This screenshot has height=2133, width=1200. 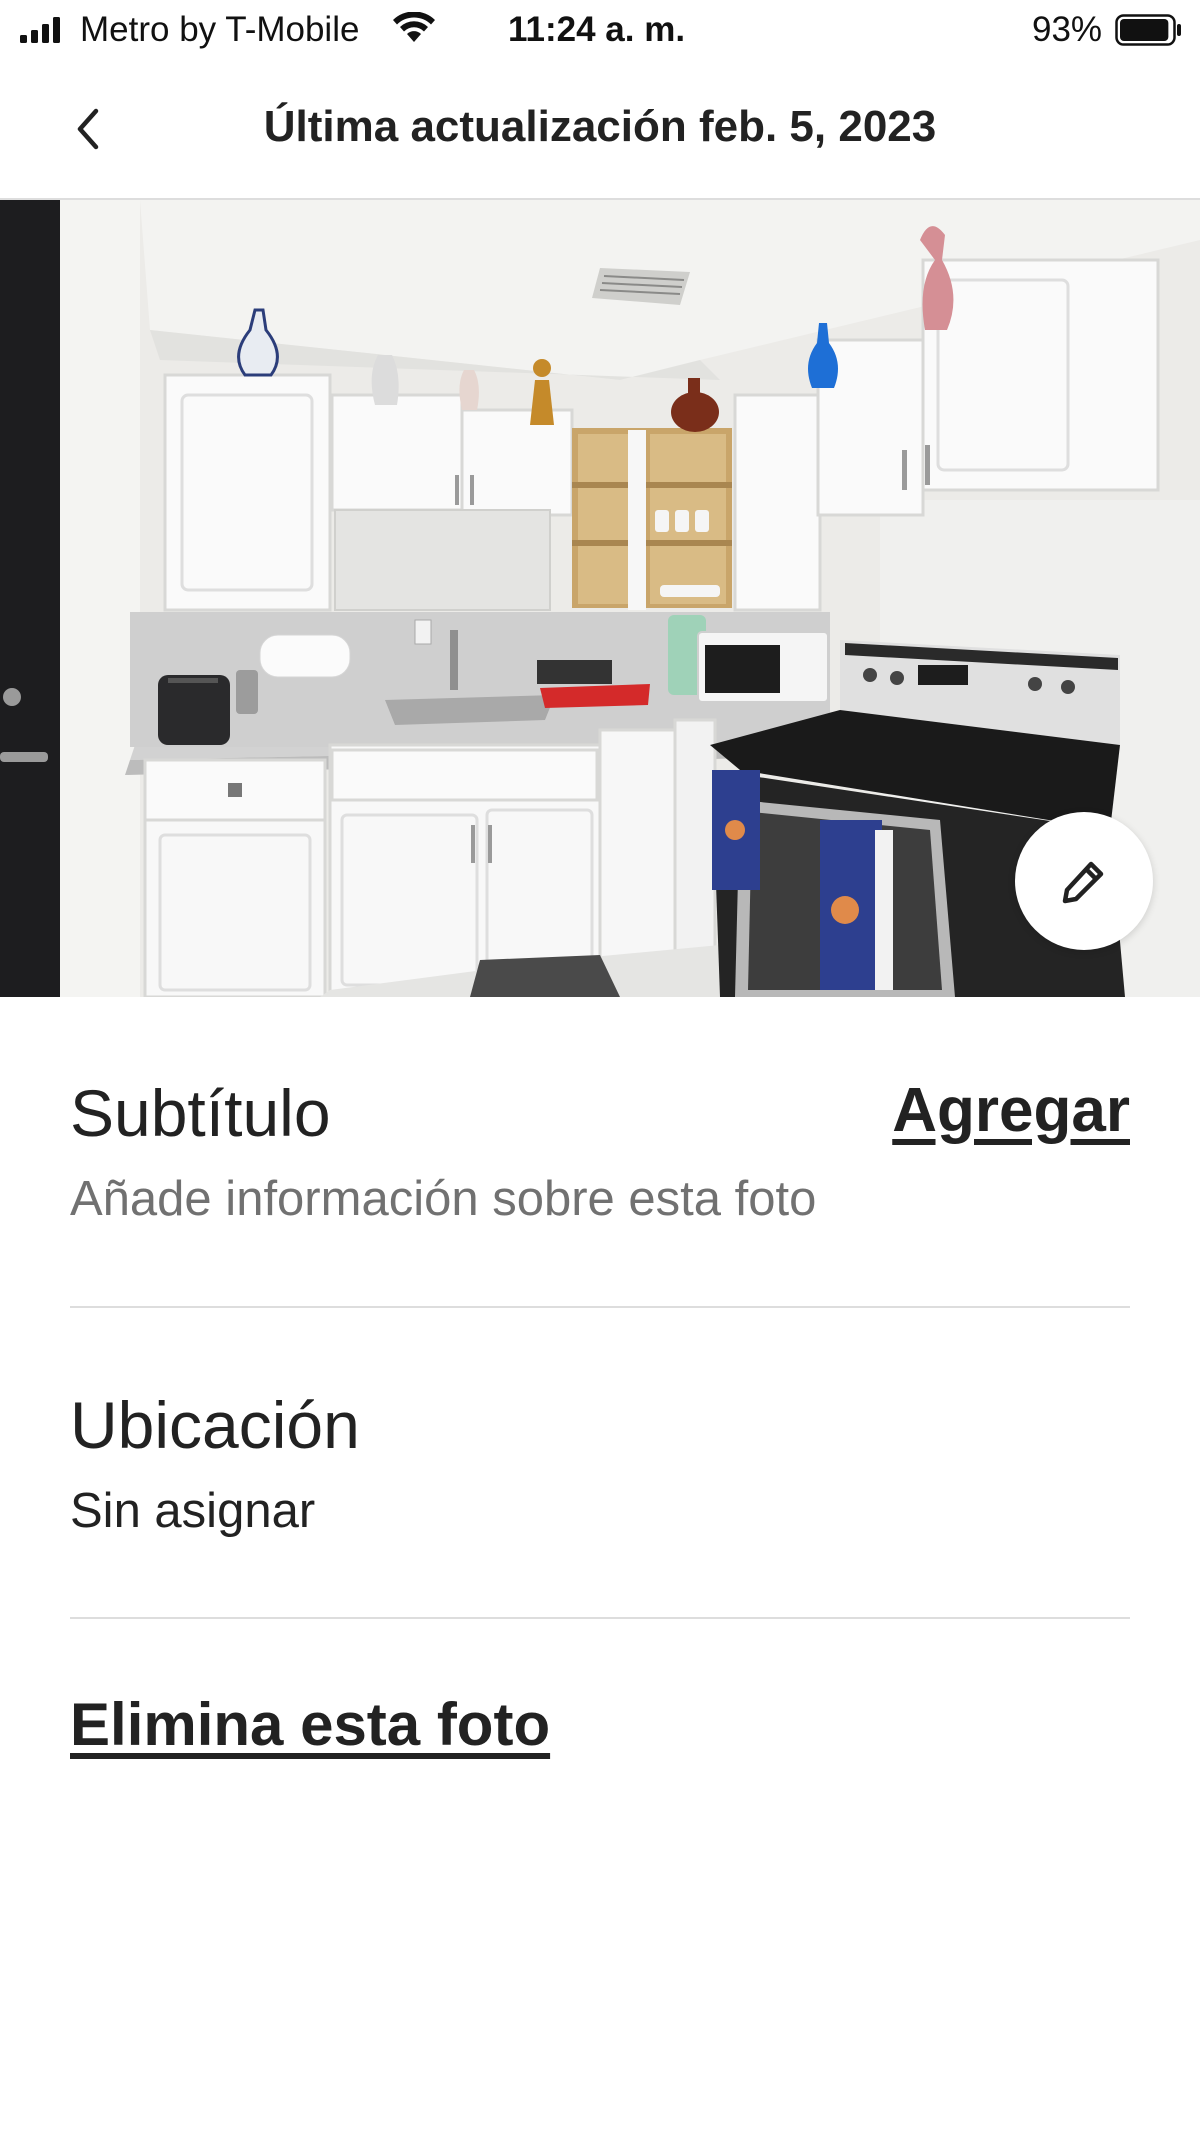 I want to click on edit-photo-button, so click(x=1084, y=881).